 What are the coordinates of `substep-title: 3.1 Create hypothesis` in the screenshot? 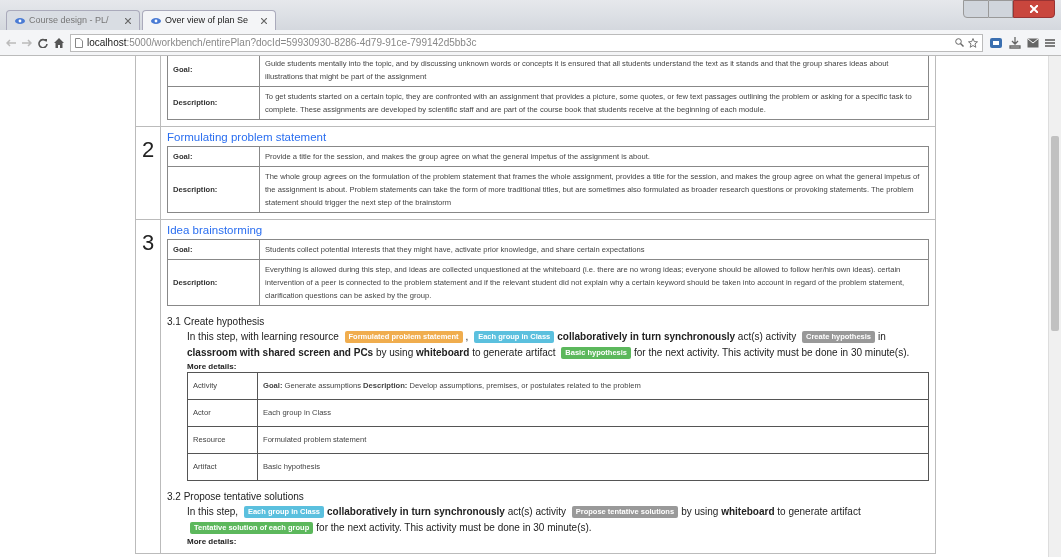 It's located at (216, 322).